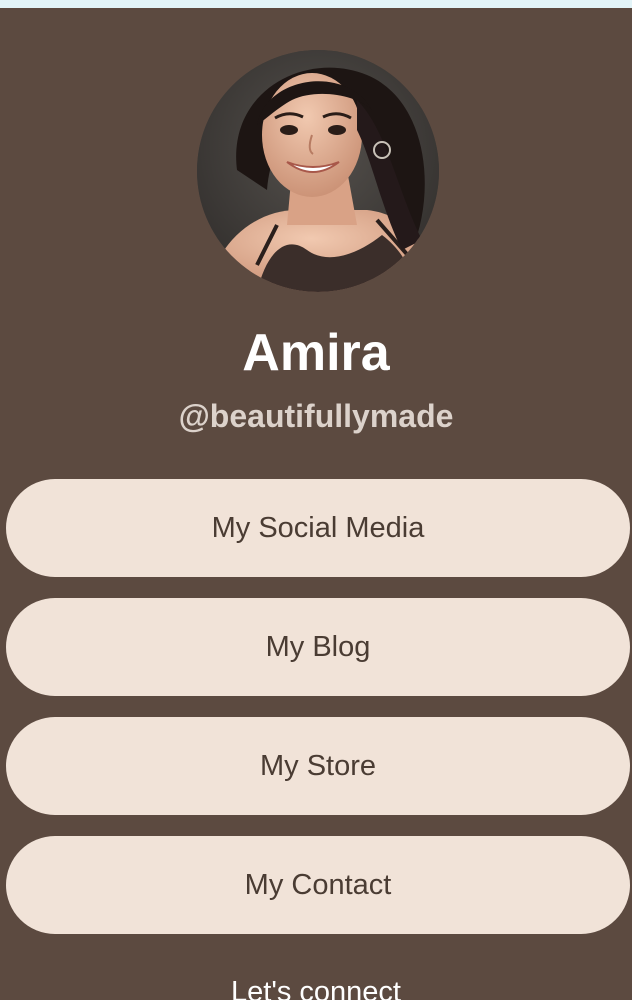 The height and width of the screenshot is (1000, 632). What do you see at coordinates (318, 885) in the screenshot?
I see `contact-button: My Contact` at bounding box center [318, 885].